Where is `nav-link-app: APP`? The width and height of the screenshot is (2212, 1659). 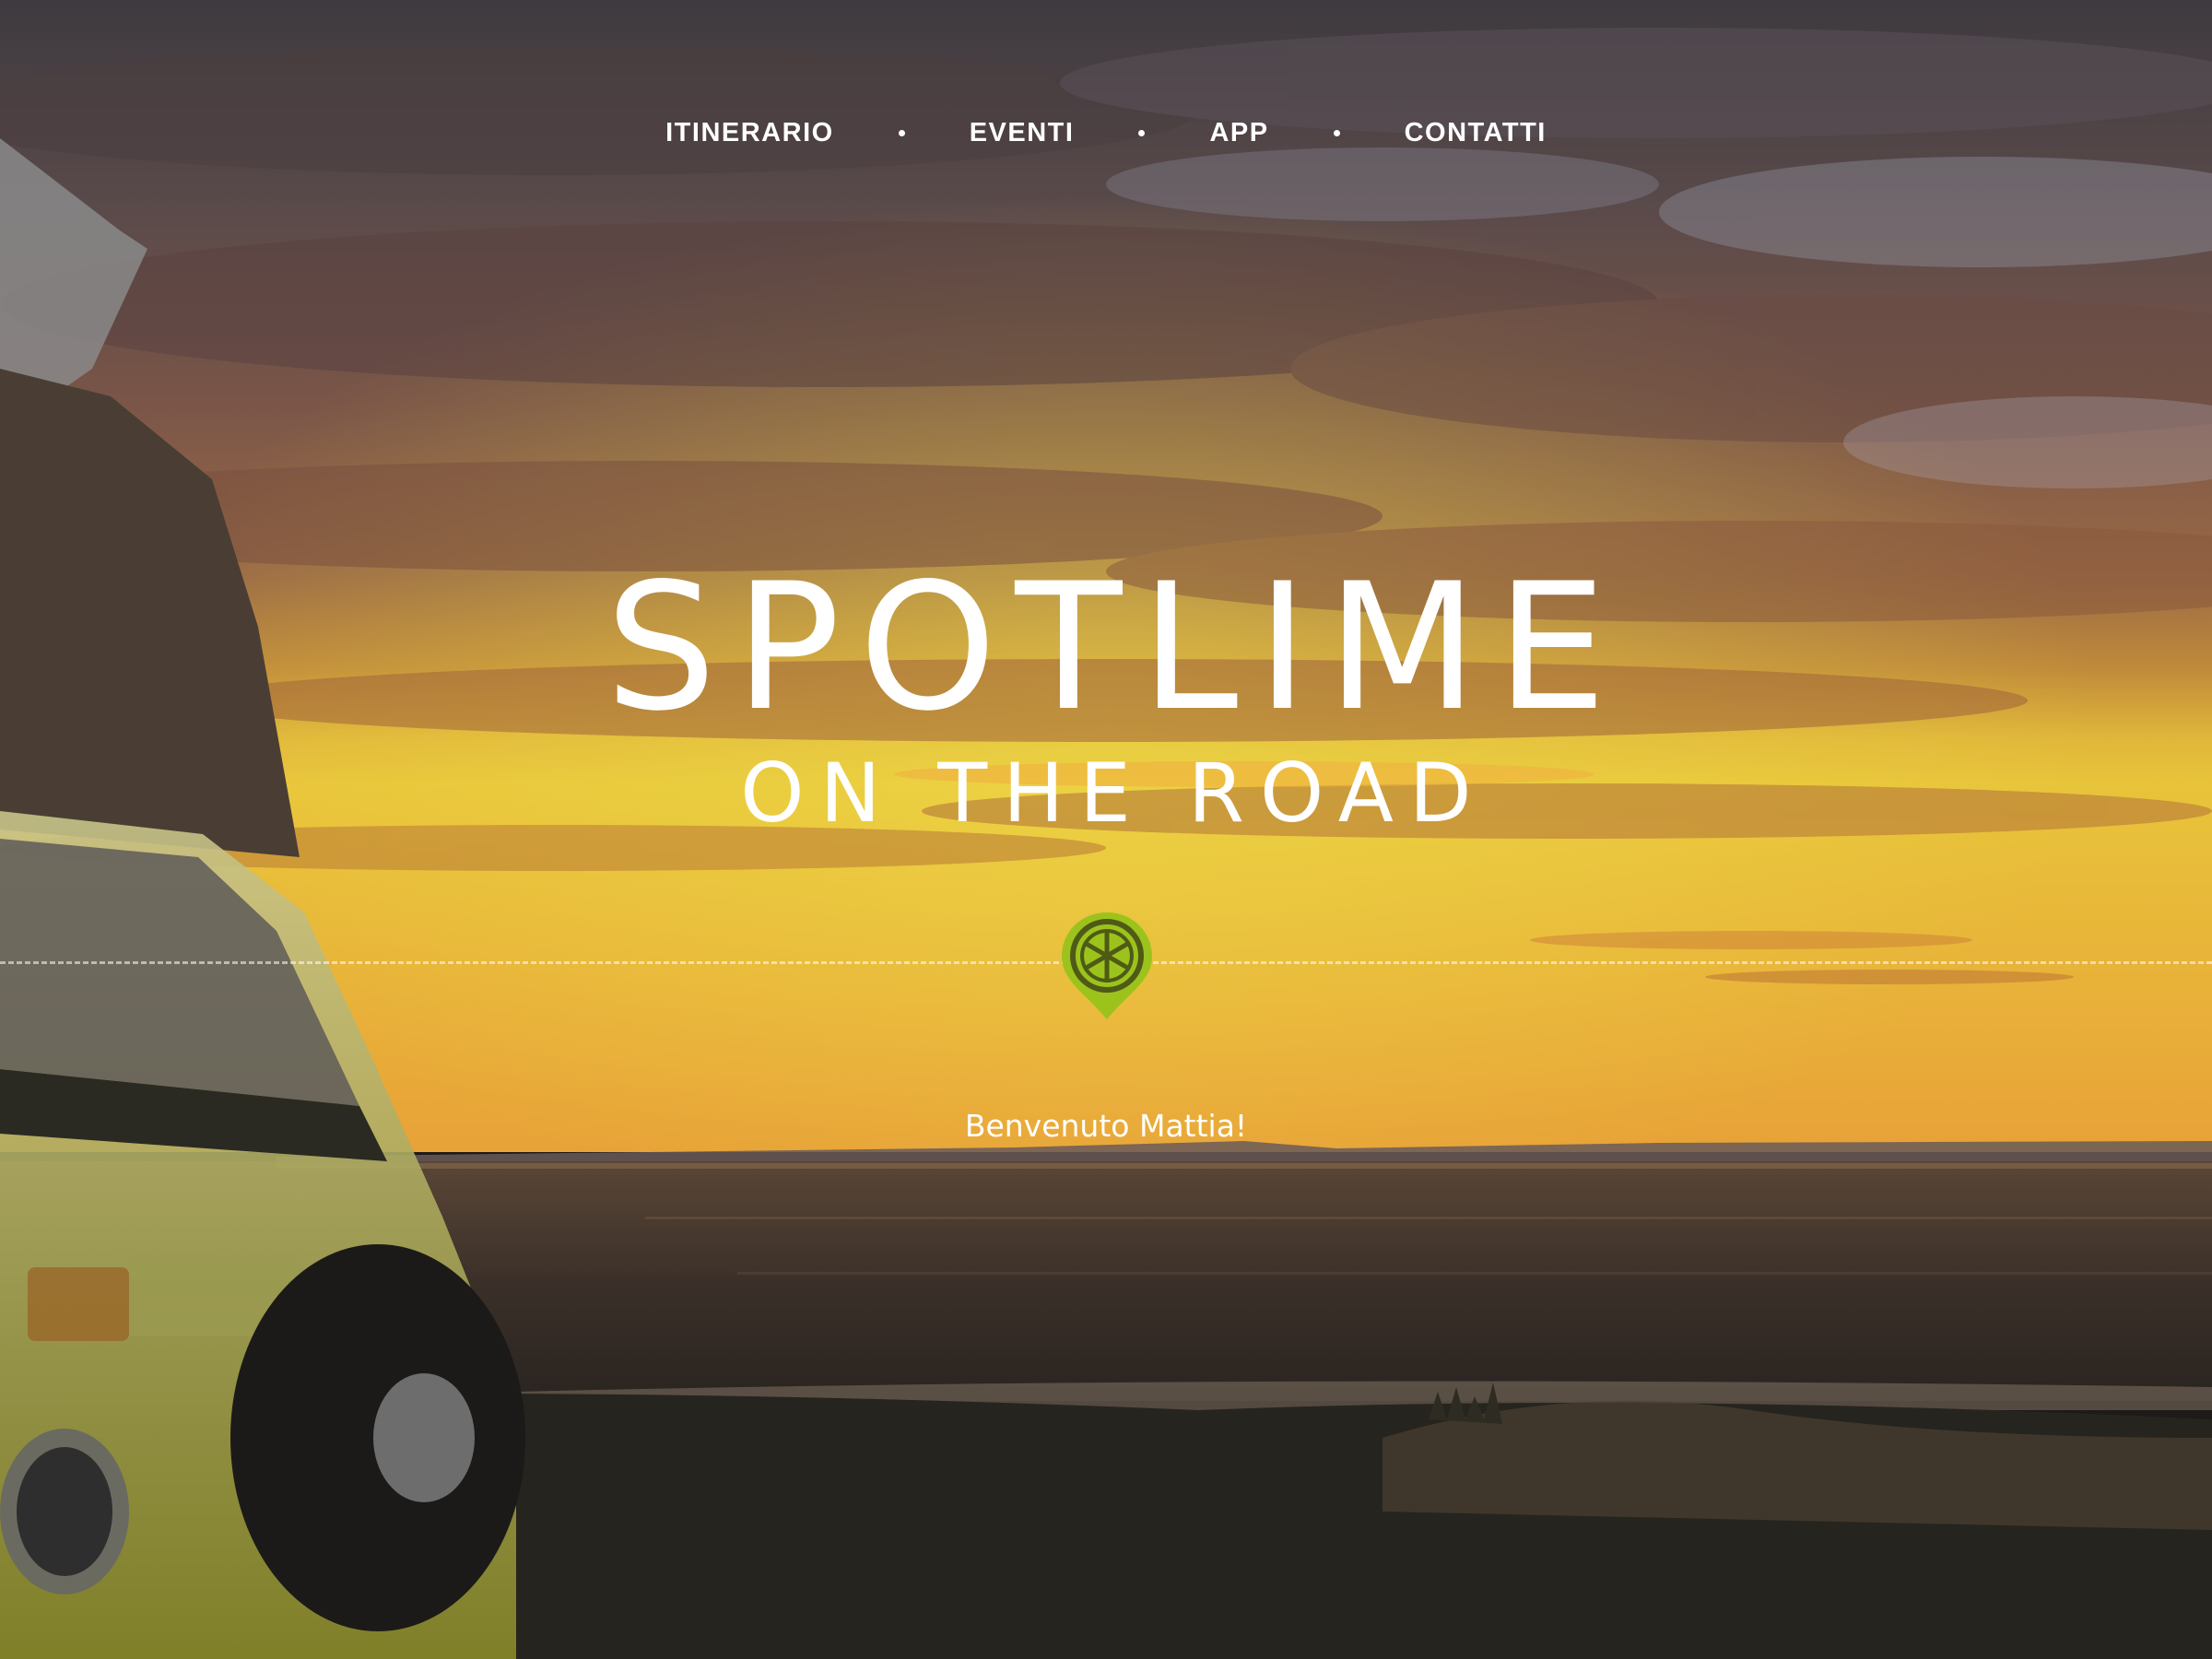
nav-link-app: APP is located at coordinates (1238, 133).